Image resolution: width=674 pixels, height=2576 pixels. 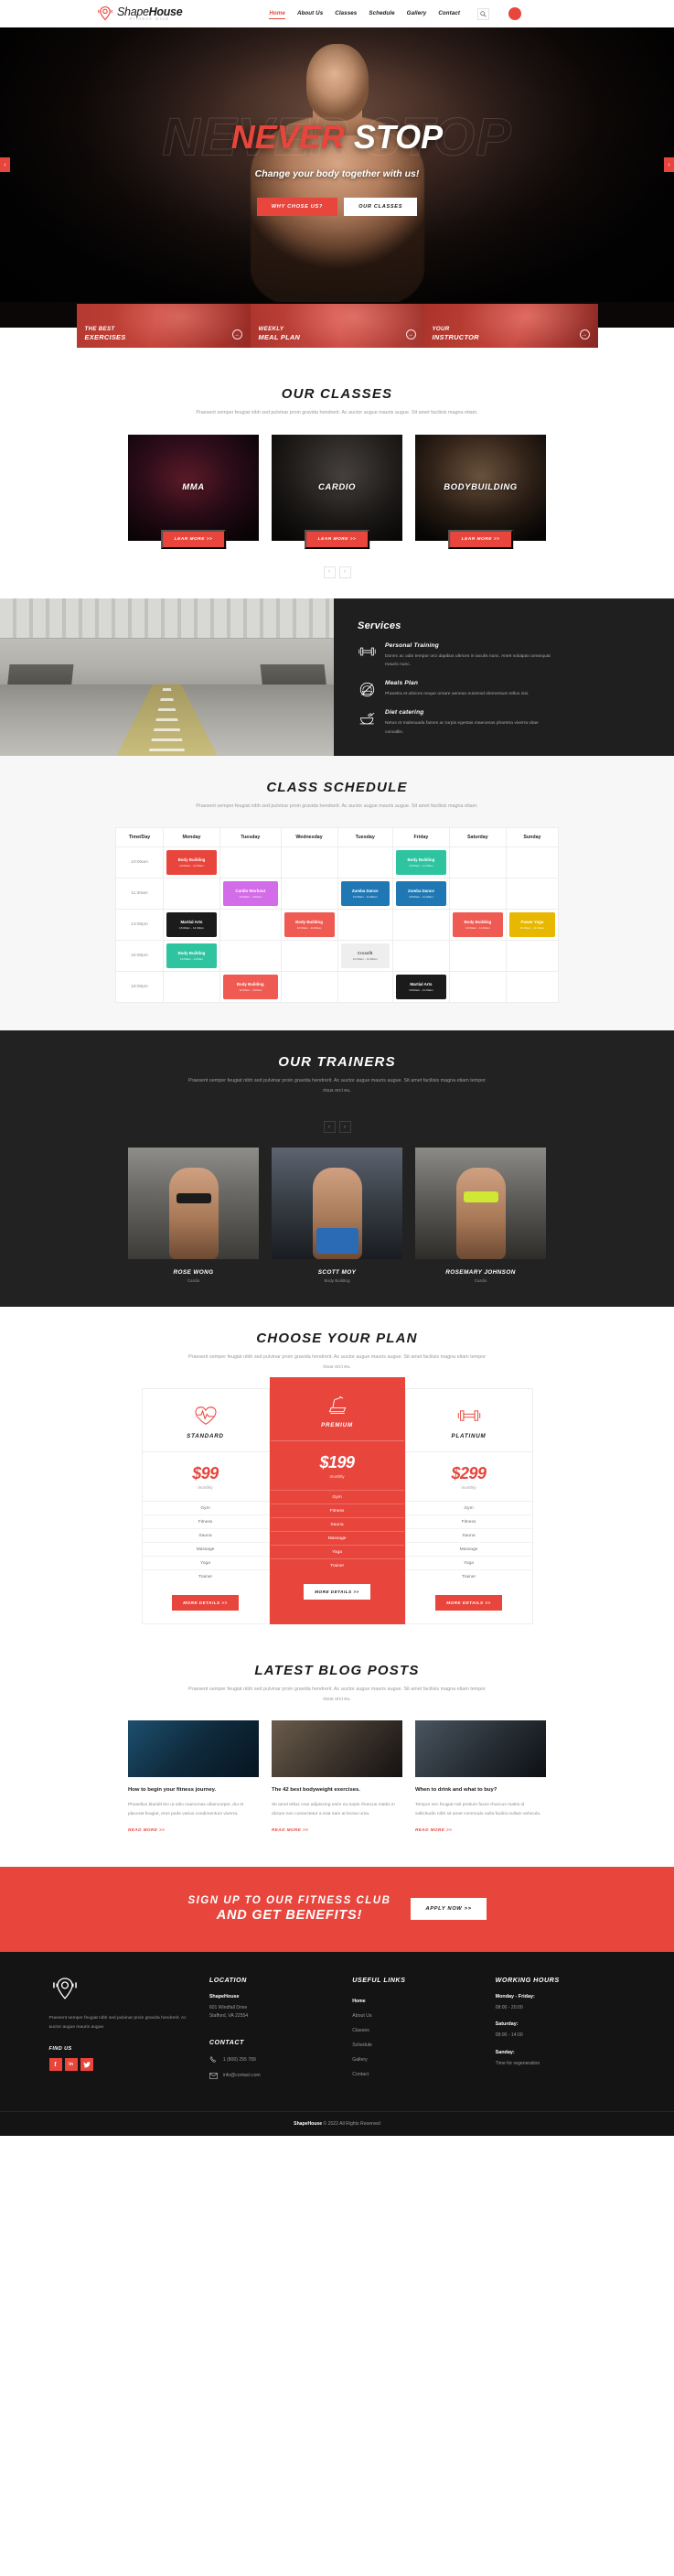 I want to click on schedule-column-header: Friday, so click(x=420, y=837).